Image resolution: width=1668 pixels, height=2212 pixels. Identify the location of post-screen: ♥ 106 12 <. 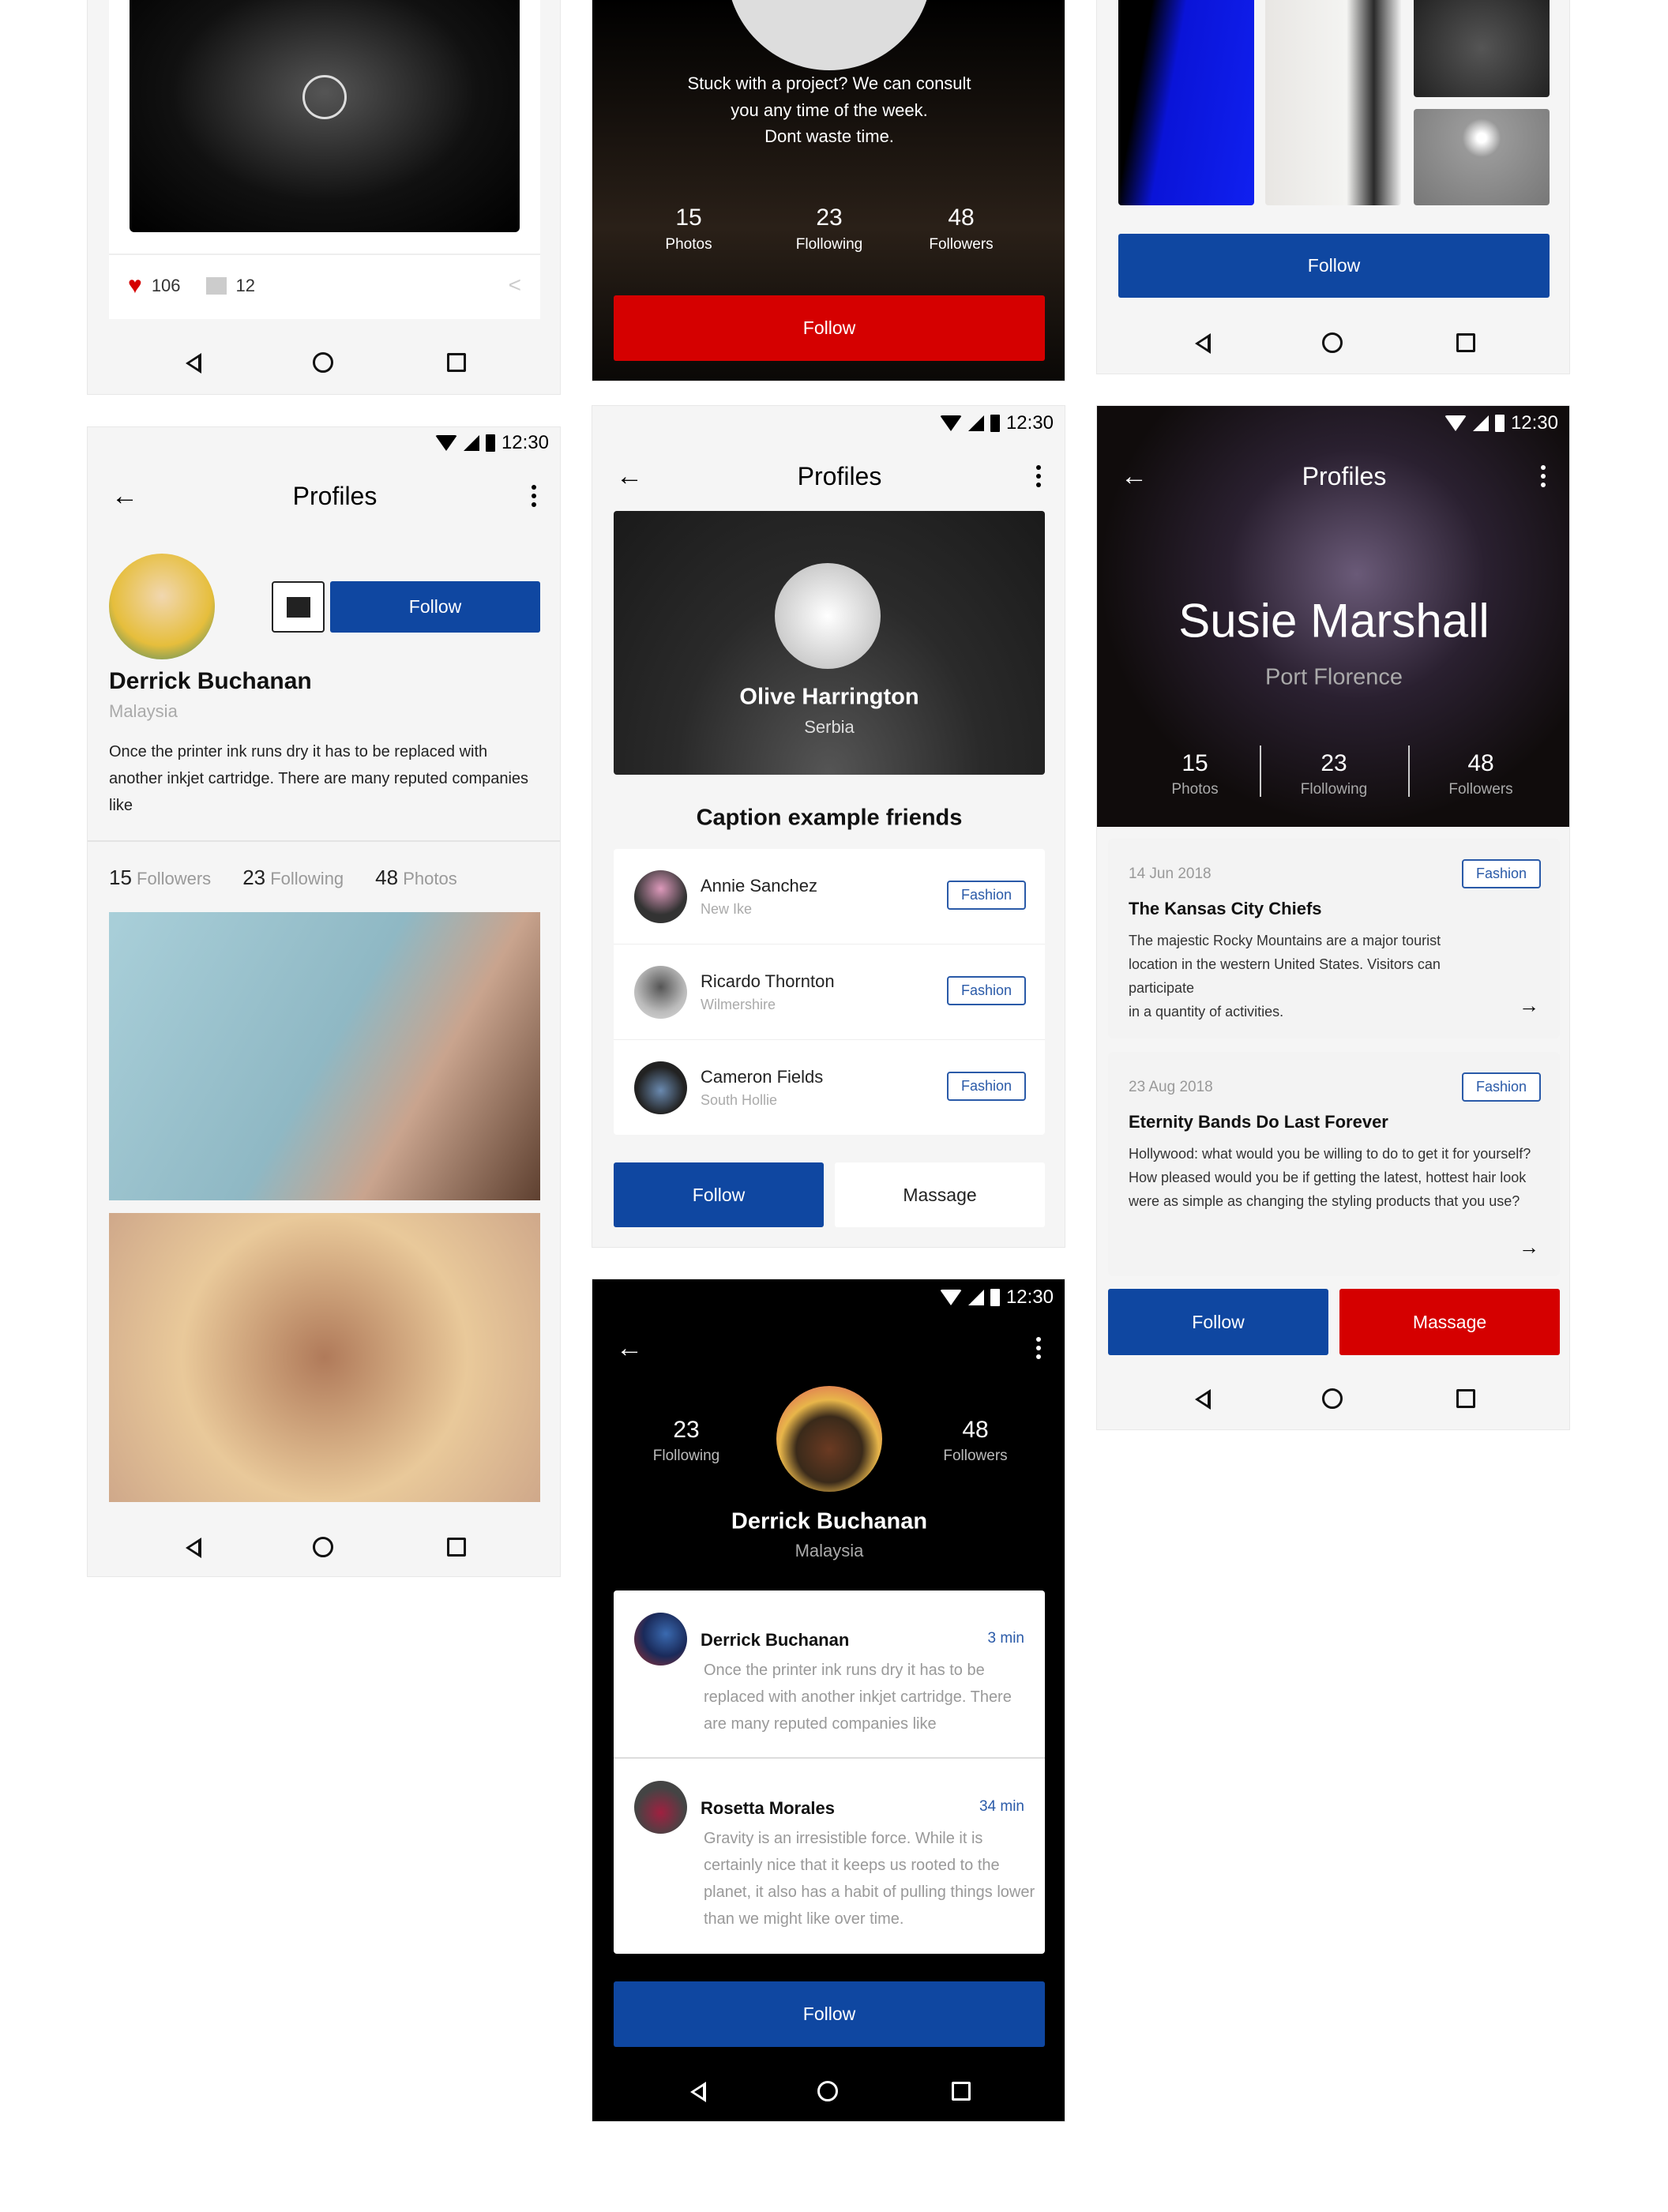
(324, 197).